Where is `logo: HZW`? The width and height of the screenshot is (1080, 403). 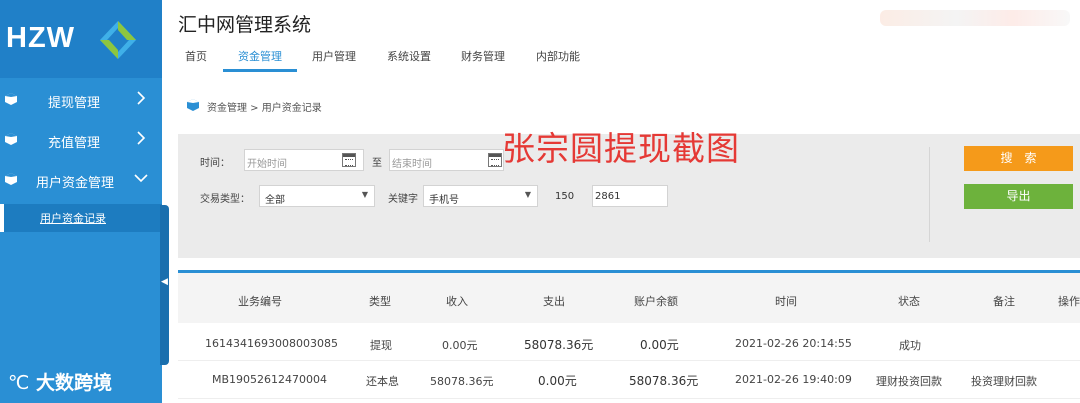
logo: HZW is located at coordinates (81, 39).